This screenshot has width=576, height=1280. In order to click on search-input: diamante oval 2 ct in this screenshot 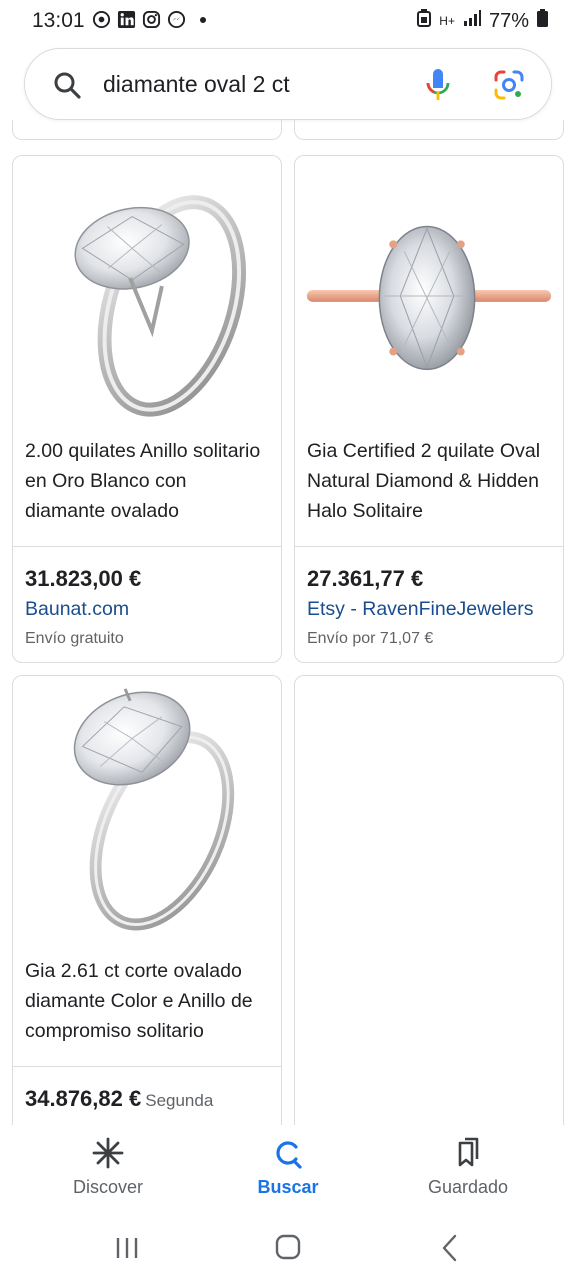, I will do `click(196, 84)`.